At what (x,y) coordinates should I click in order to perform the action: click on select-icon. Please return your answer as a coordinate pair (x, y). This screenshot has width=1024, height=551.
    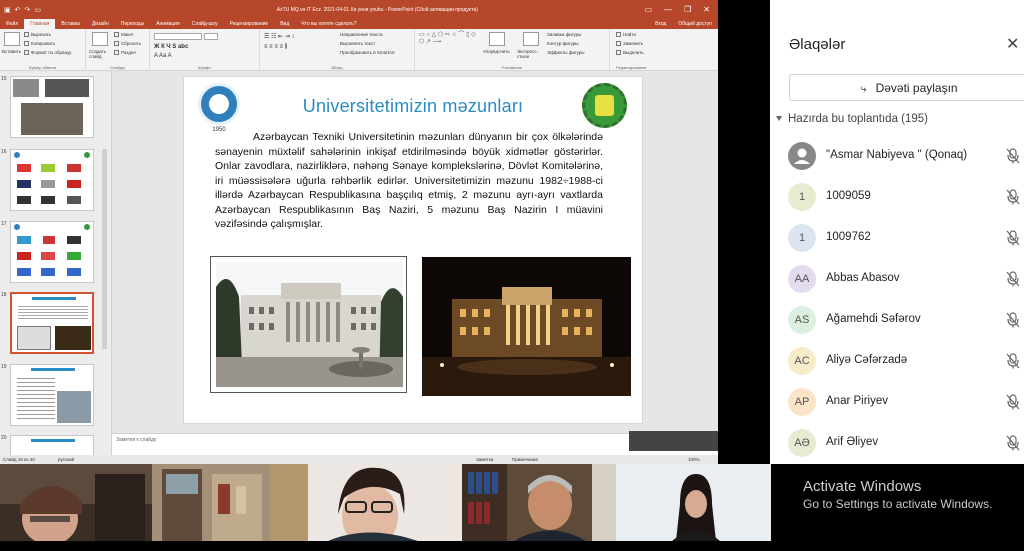
    Looking at the image, I should click on (618, 53).